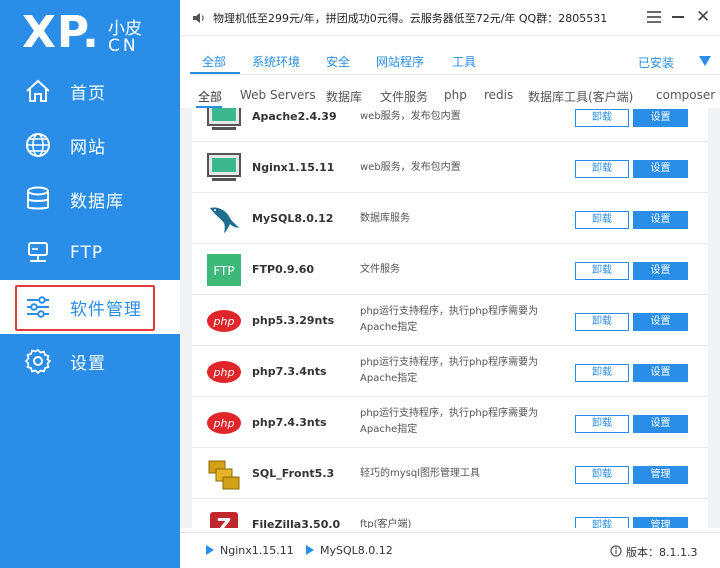  Describe the element at coordinates (88, 93) in the screenshot. I see `sidebar-item-label: 首页` at that location.